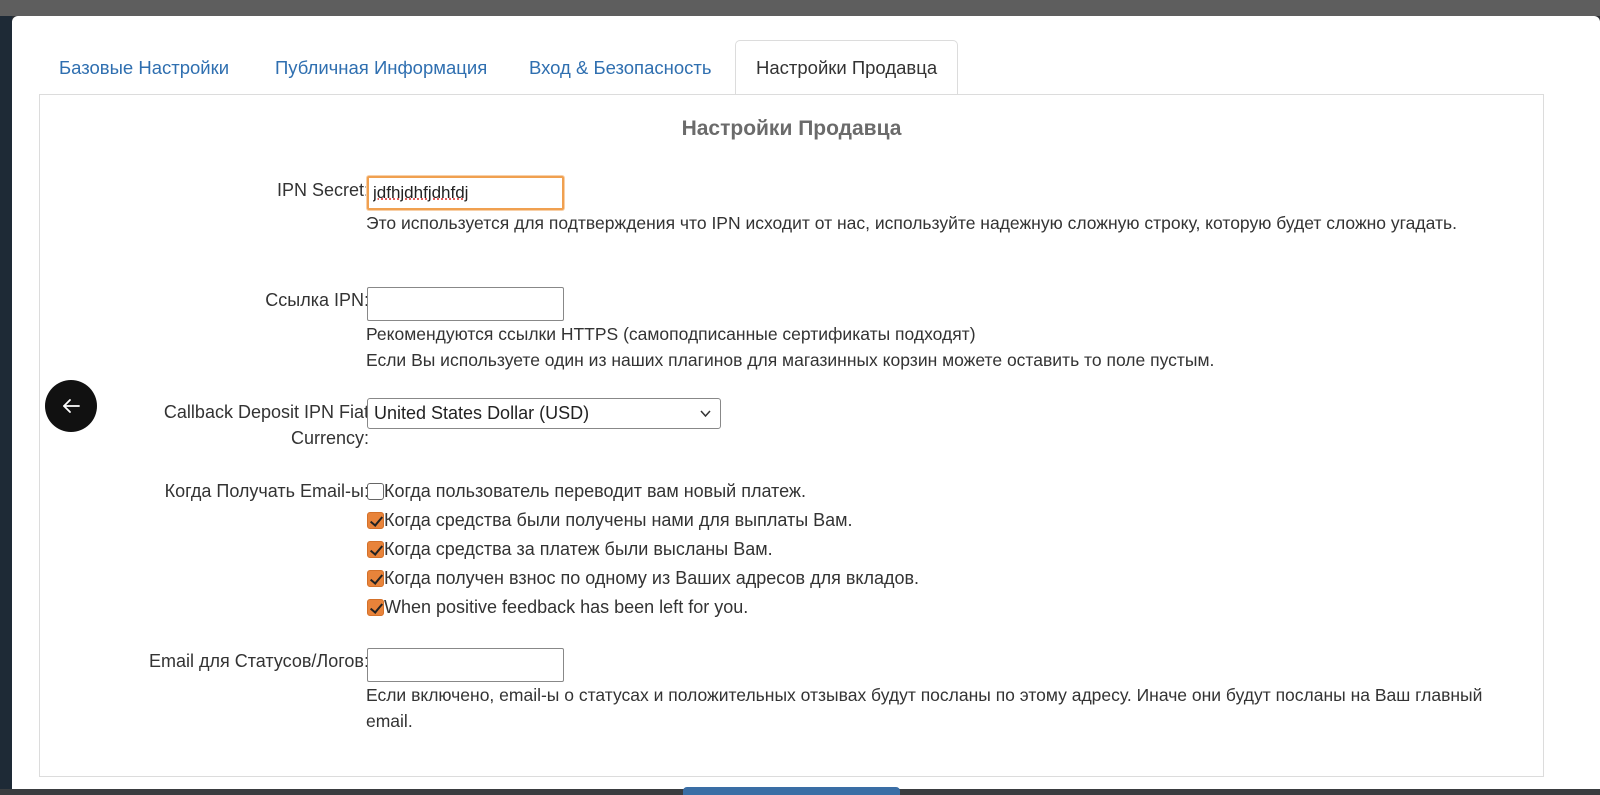  What do you see at coordinates (322, 190) in the screenshot?
I see `ipn-secret-label: IPN Secret:` at bounding box center [322, 190].